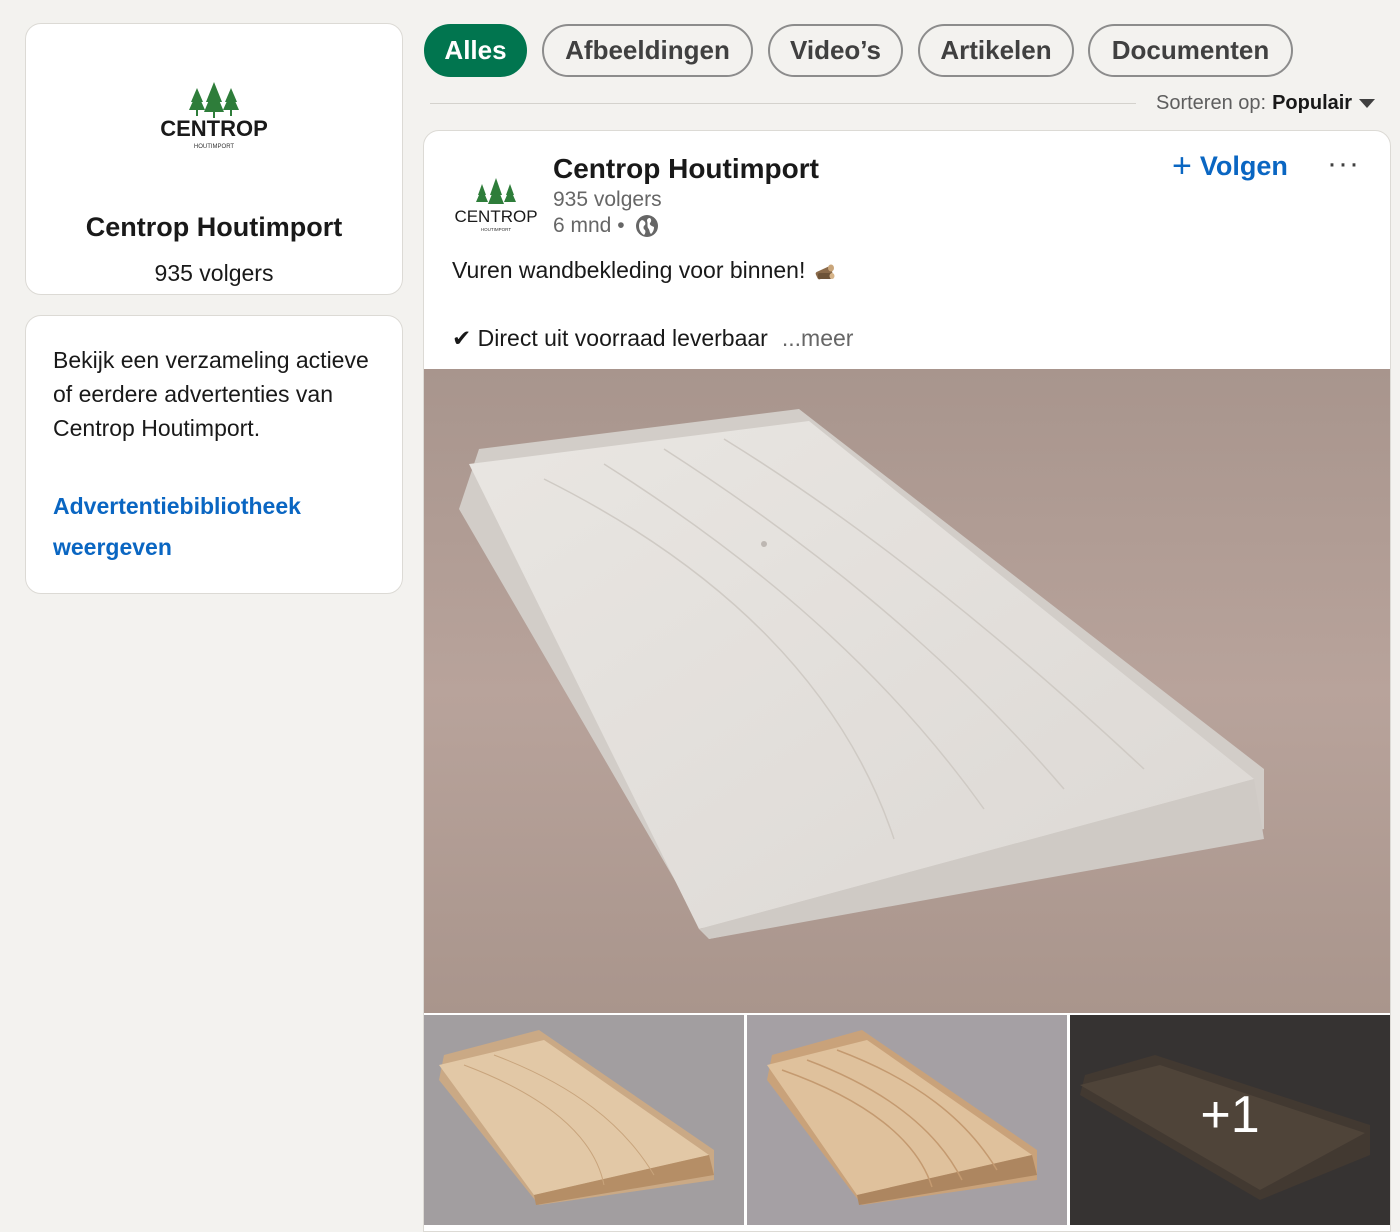  I want to click on wood-emoji-icon, so click(825, 271).